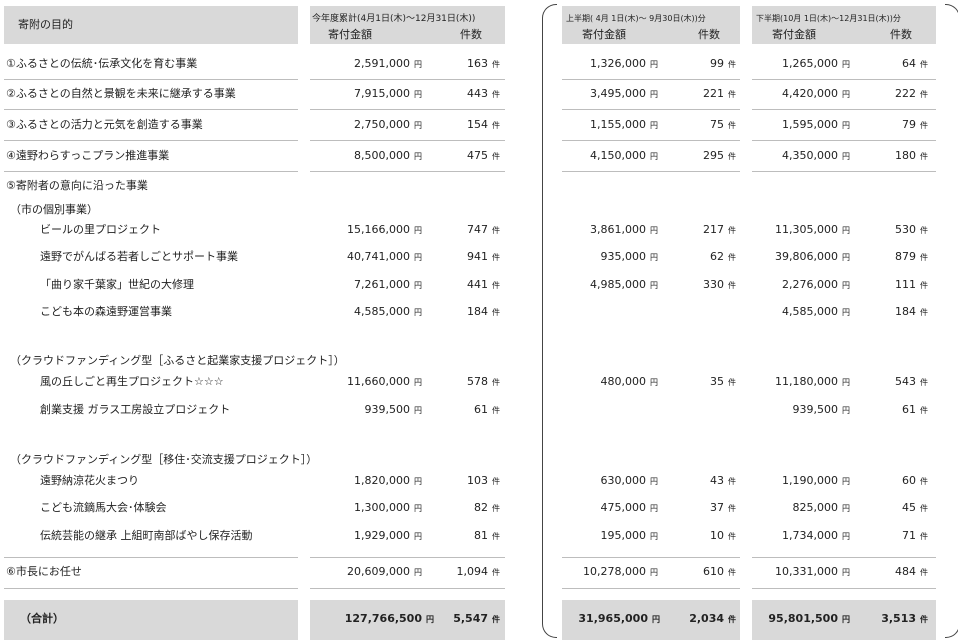  I want to click on ytd-amount-cell: 1,929,000 円, so click(361, 536).